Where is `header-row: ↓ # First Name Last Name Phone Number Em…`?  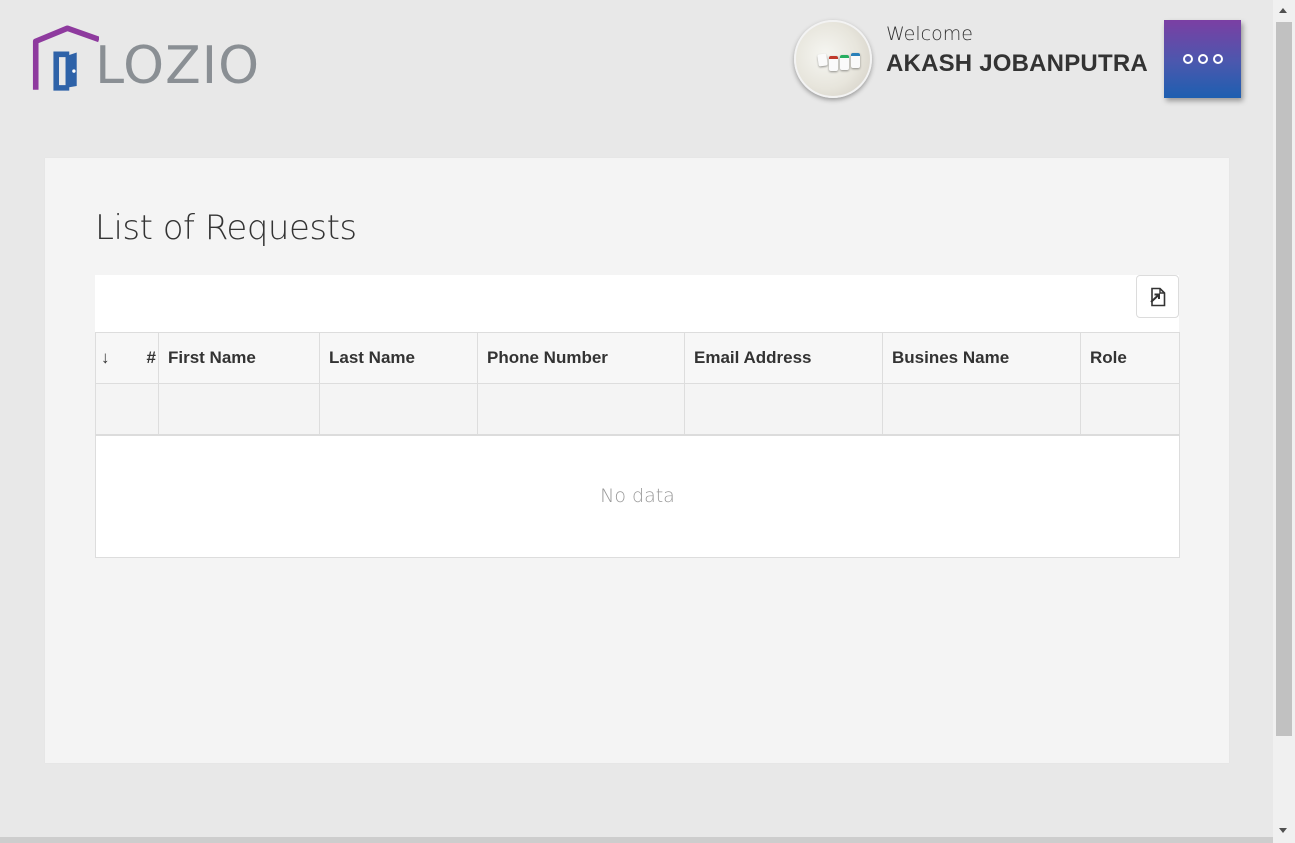
header-row: ↓ # First Name Last Name Phone Number Em… is located at coordinates (637, 358).